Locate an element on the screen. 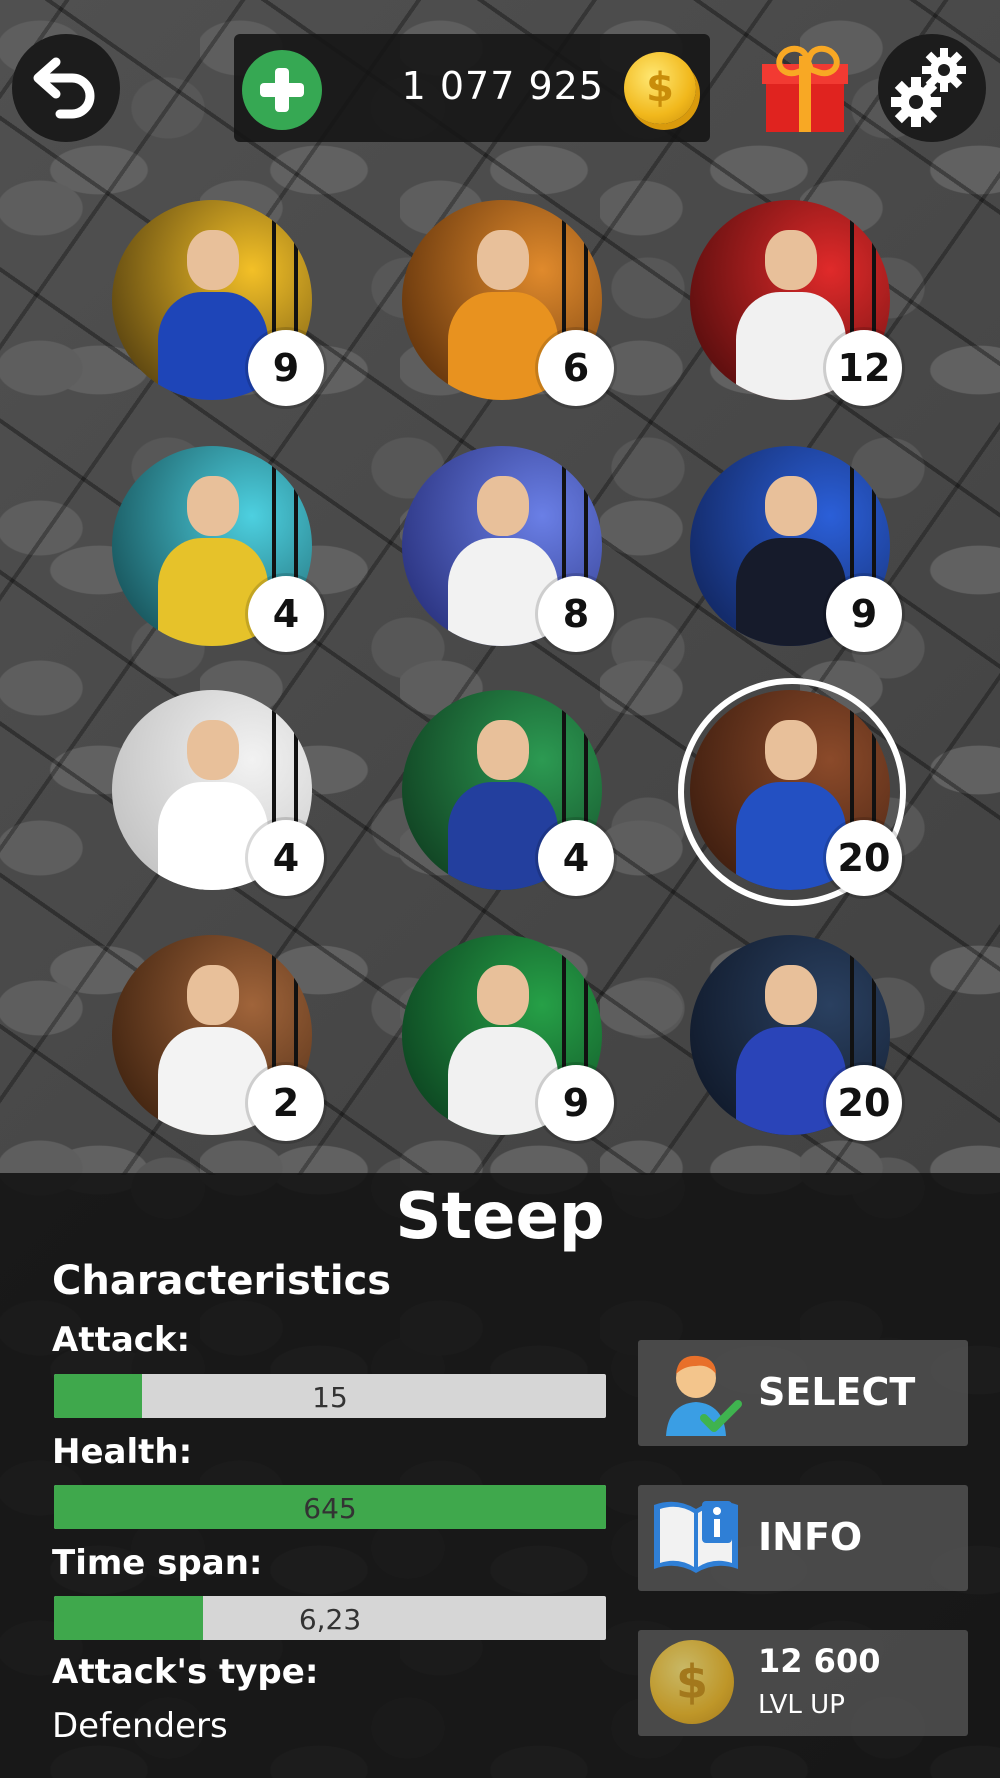  gift-button is located at coordinates (805, 87).